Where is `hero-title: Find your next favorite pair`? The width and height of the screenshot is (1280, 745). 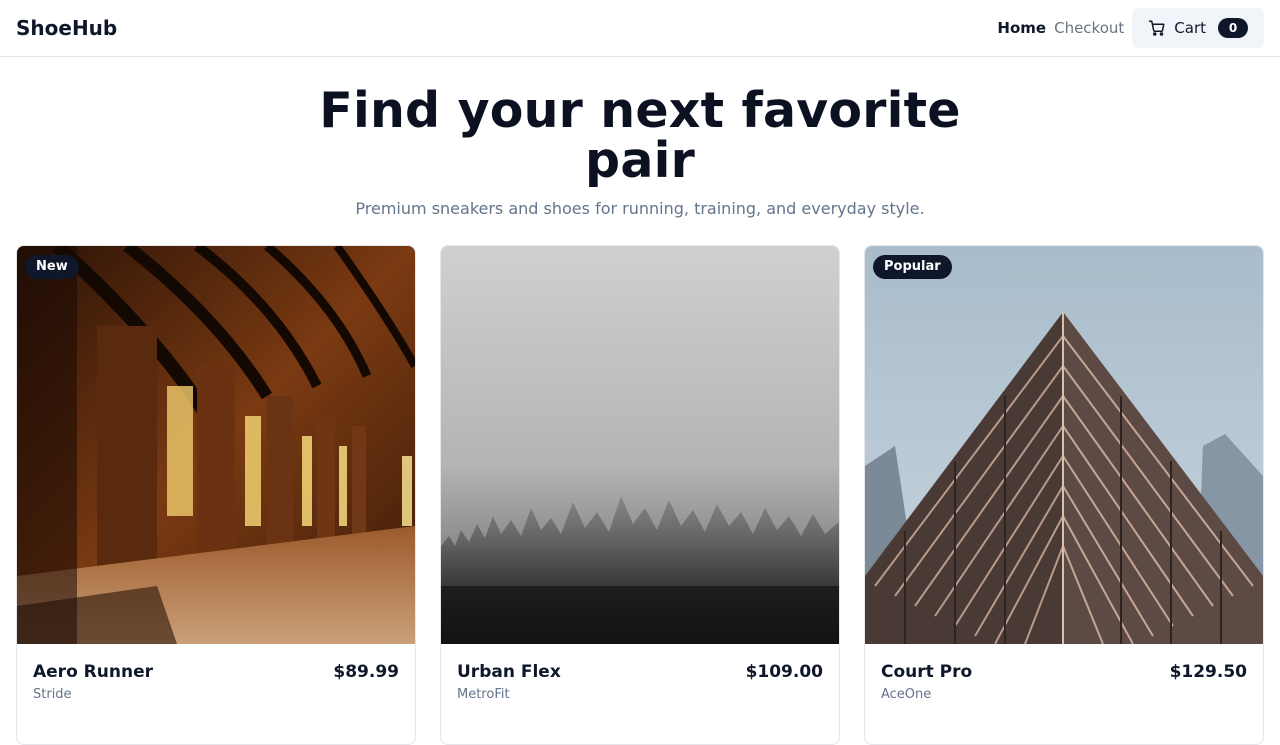
hero-title: Find your next favorite pair is located at coordinates (640, 135).